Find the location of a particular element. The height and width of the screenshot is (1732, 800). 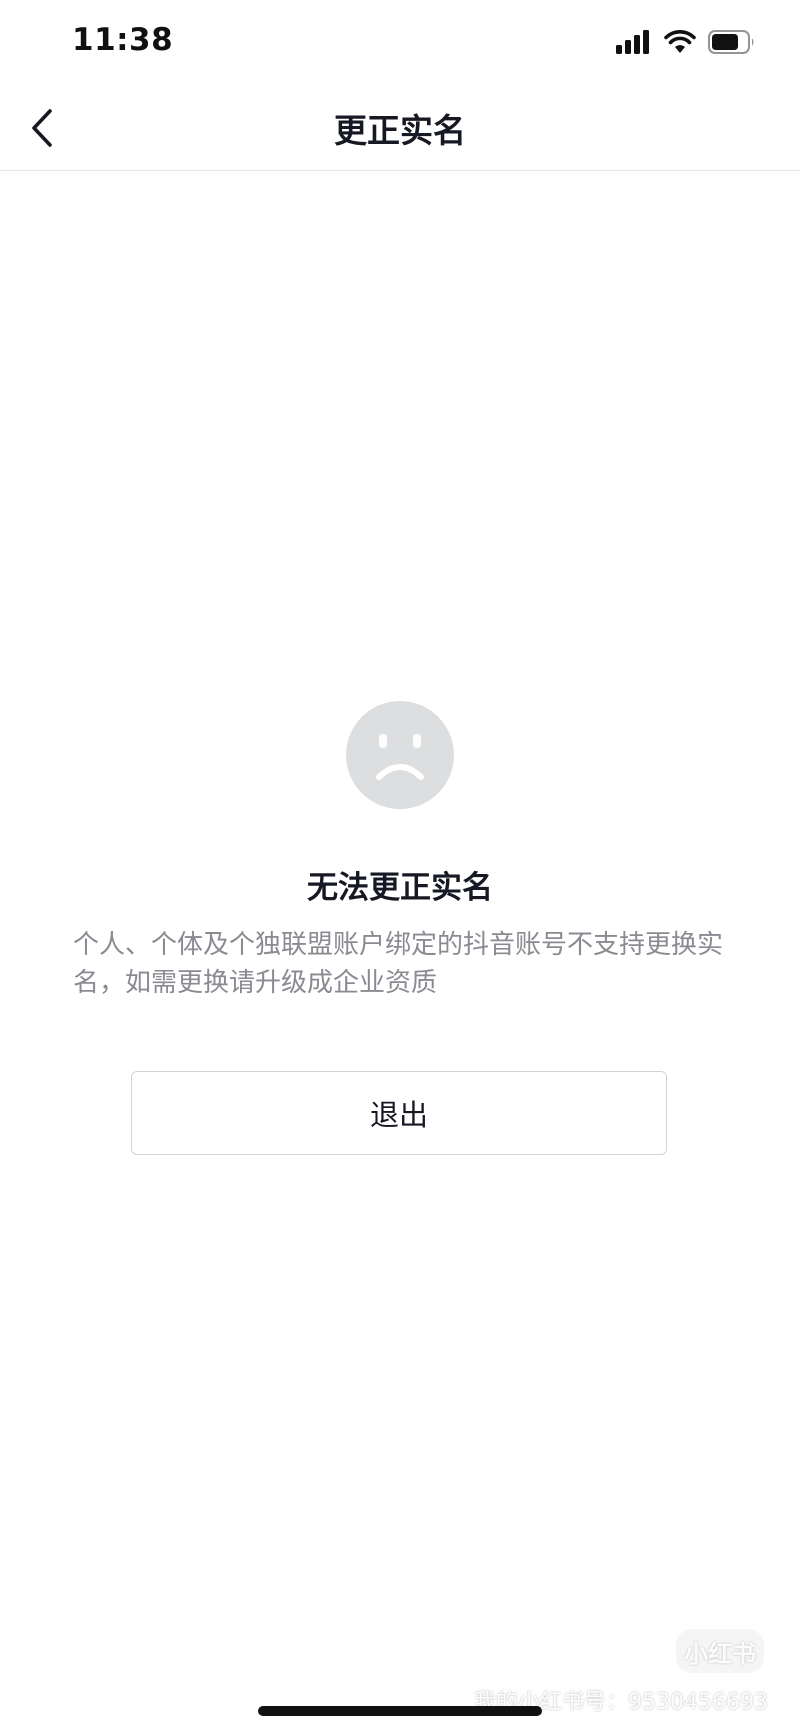

state-title: 无法更正实名 is located at coordinates (400, 888).